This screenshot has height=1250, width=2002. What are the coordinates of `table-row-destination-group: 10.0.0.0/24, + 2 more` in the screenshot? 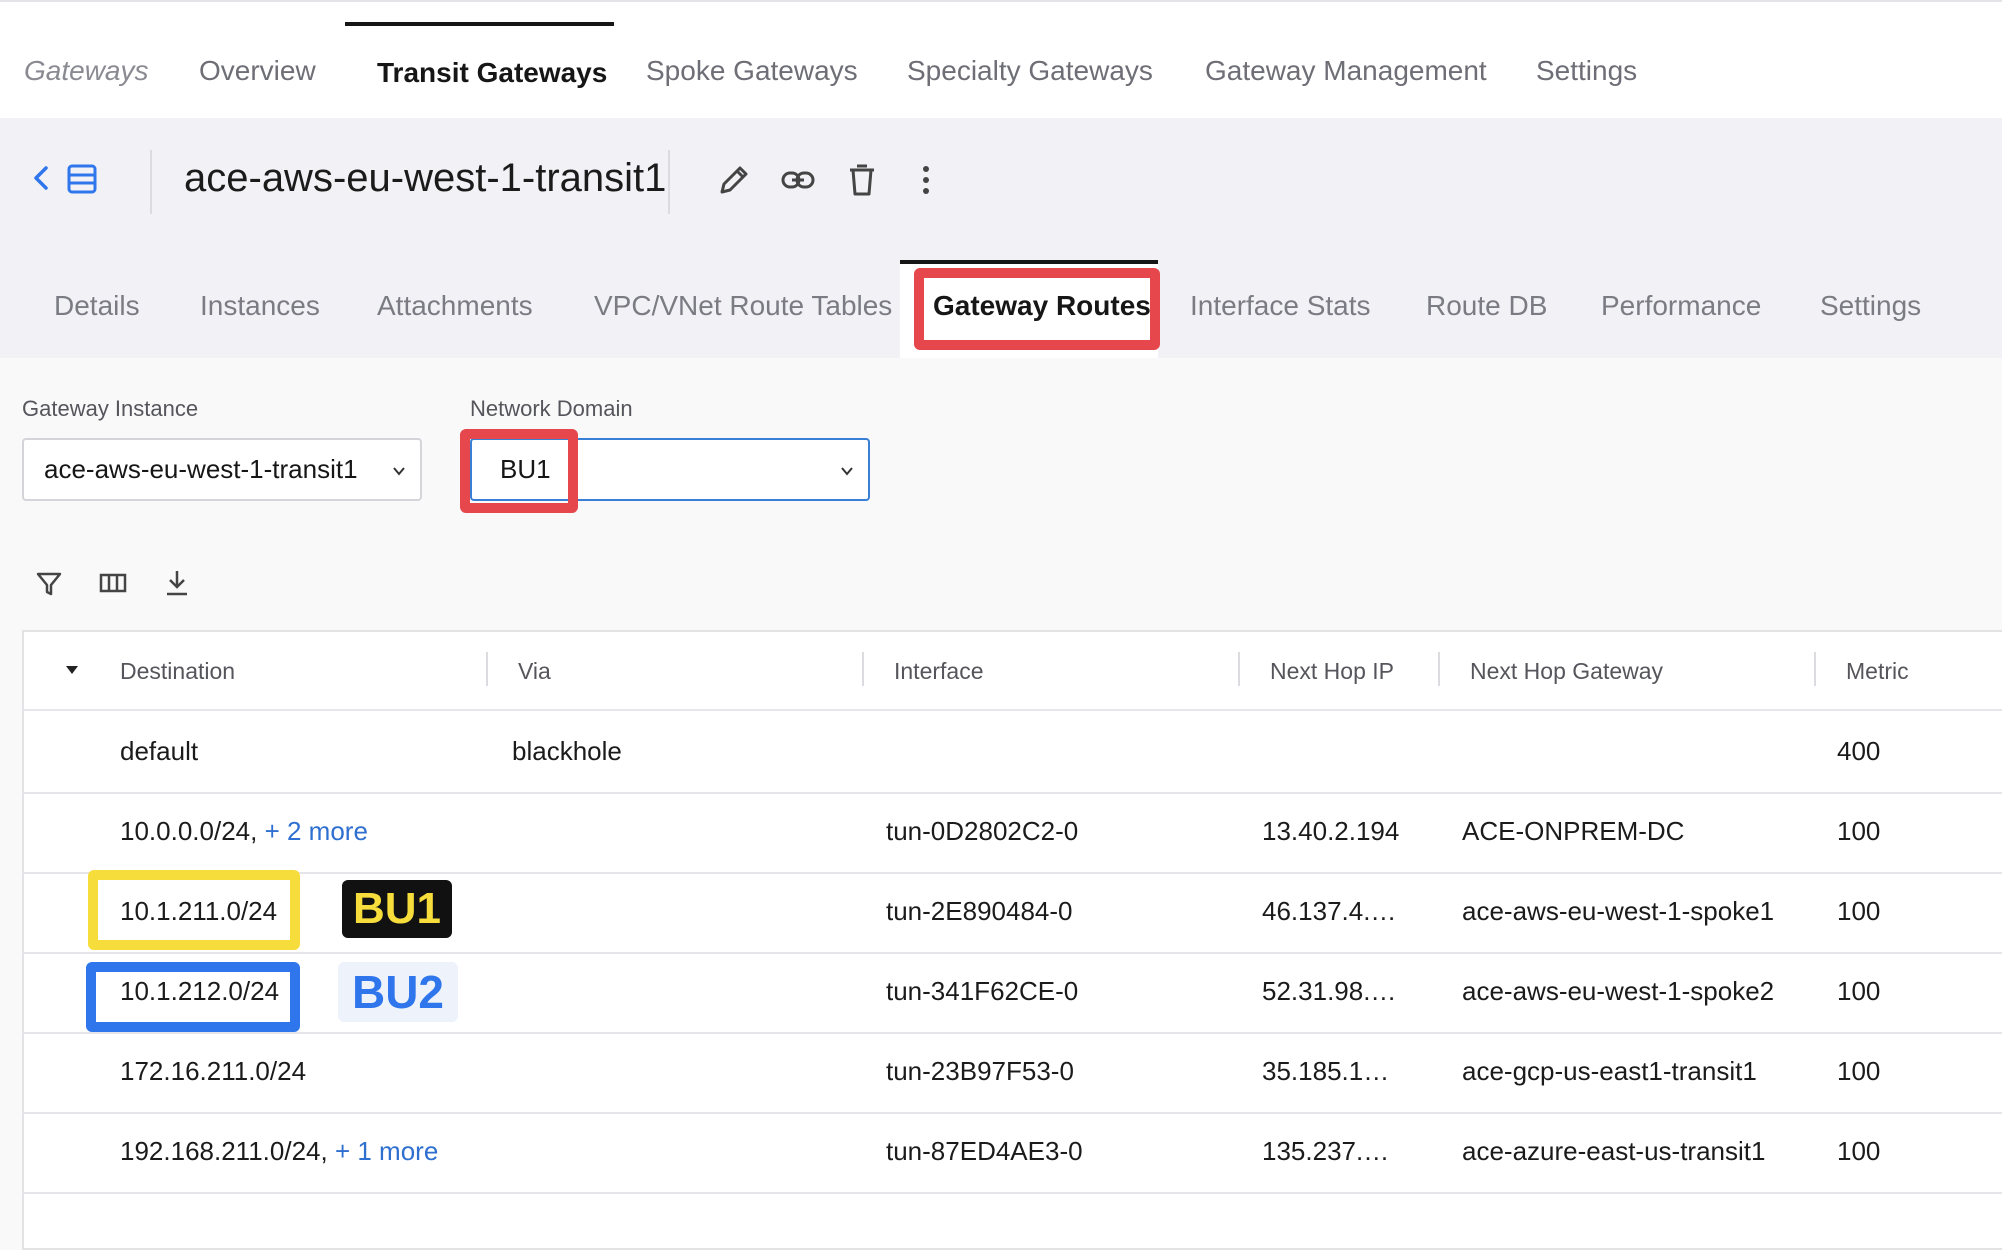 It's located at (244, 831).